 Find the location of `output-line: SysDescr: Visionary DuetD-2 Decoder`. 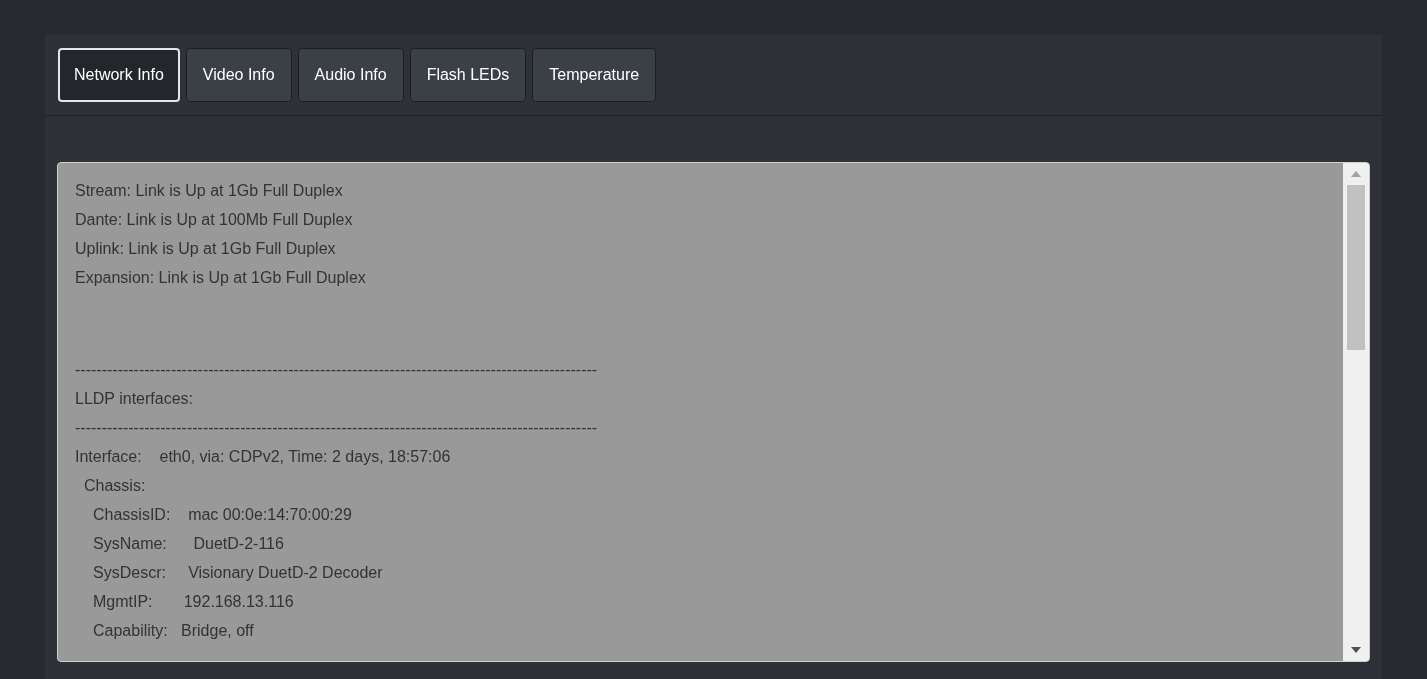

output-line: SysDescr: Visionary DuetD-2 Decoder is located at coordinates (238, 573).